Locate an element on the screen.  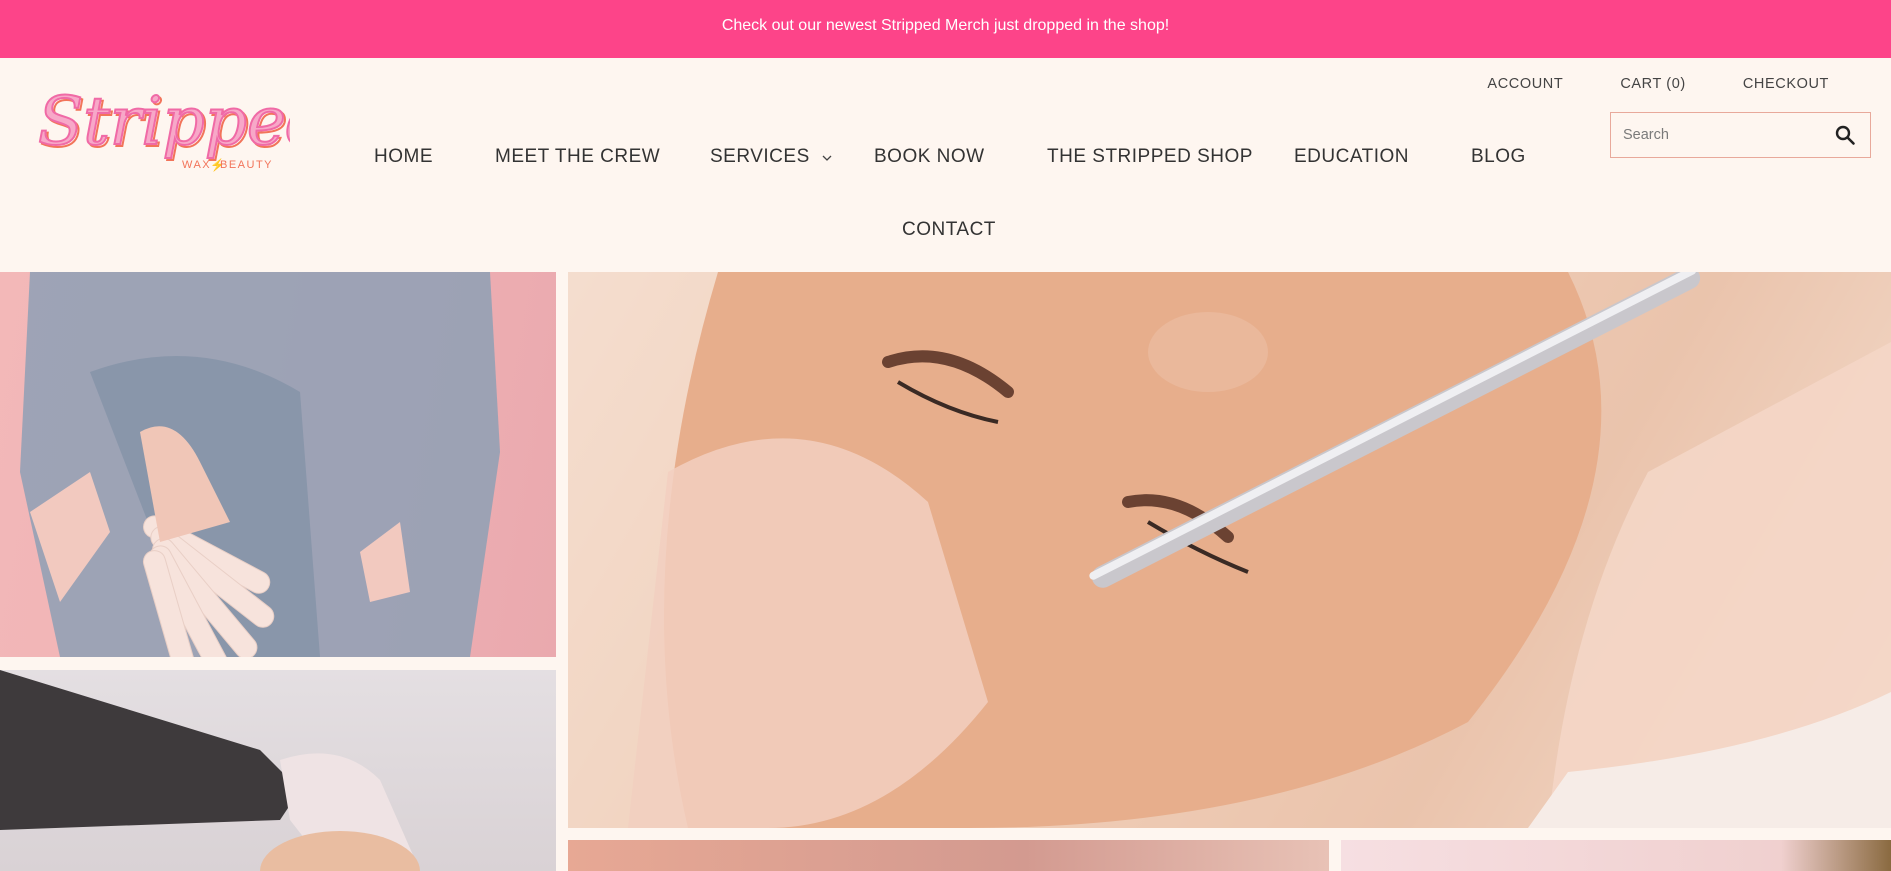
site-logo: Stripped Stripped WAX ⚡ BEAUTY is located at coordinates (182, 134).